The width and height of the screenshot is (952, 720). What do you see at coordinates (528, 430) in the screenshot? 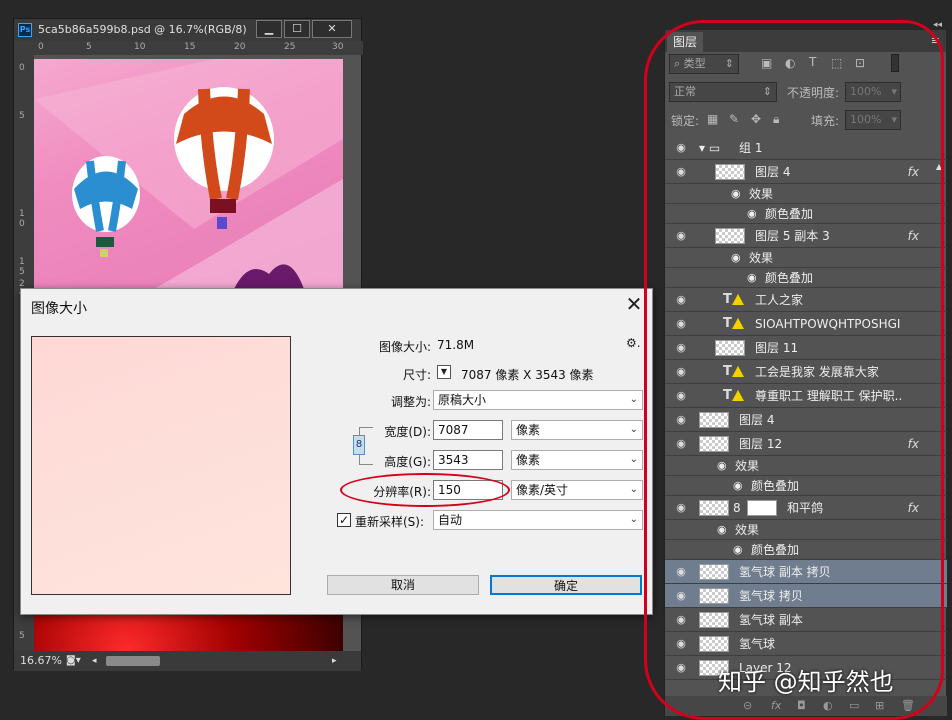
I see `width-unit-value: 像素` at bounding box center [528, 430].